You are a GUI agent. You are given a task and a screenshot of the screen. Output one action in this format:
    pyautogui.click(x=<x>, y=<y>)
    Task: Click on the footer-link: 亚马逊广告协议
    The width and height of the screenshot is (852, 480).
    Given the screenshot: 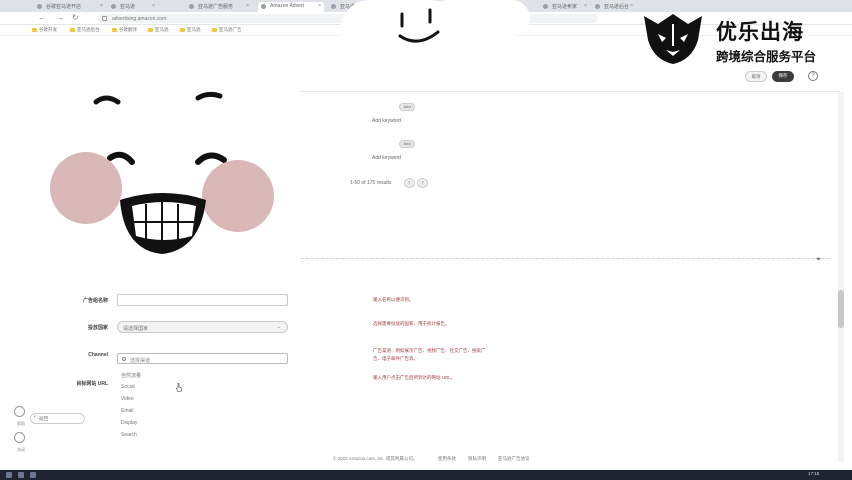 What is the action you would take?
    pyautogui.click(x=514, y=459)
    